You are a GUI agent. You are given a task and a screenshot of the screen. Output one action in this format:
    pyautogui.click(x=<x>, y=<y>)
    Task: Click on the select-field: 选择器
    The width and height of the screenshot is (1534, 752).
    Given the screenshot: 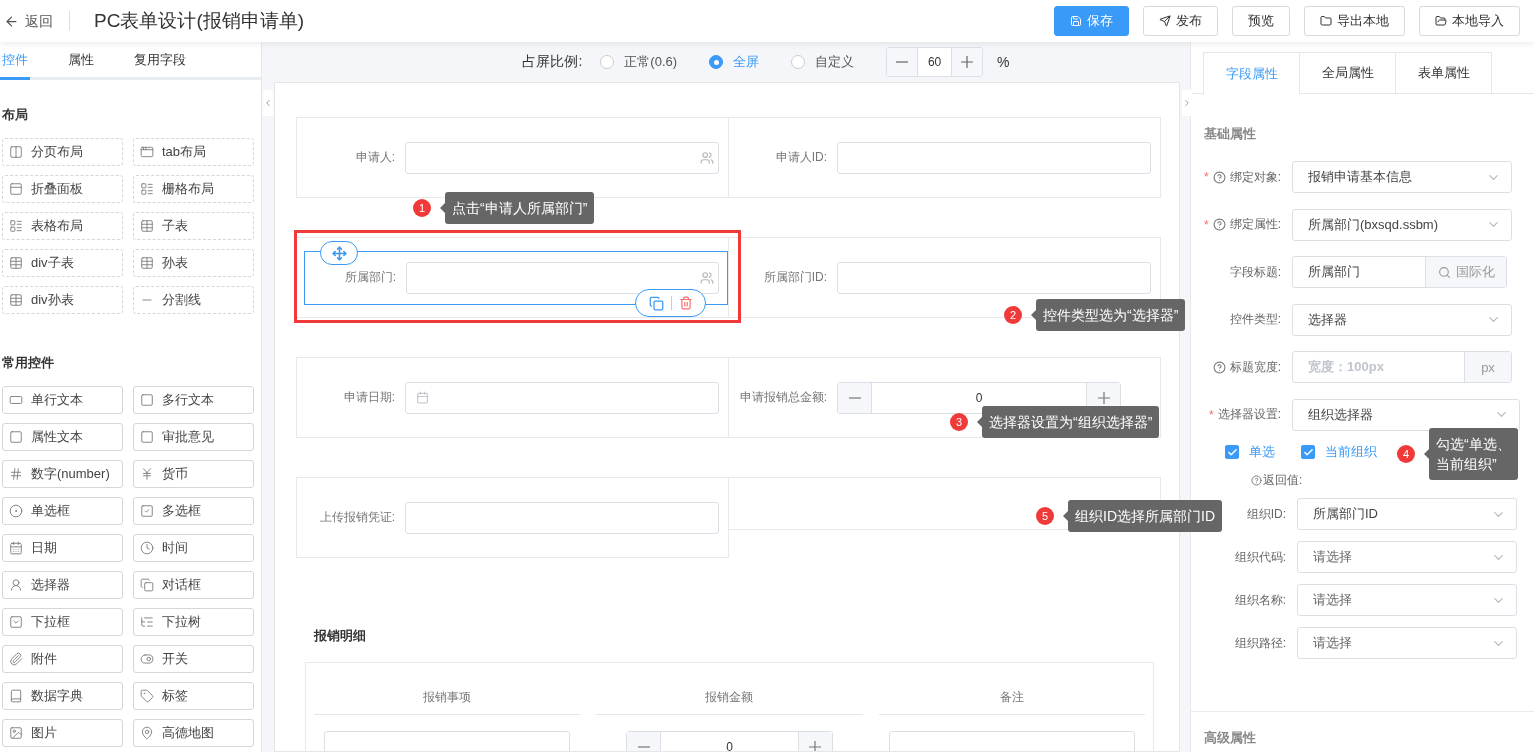 What is the action you would take?
    pyautogui.click(x=1402, y=319)
    